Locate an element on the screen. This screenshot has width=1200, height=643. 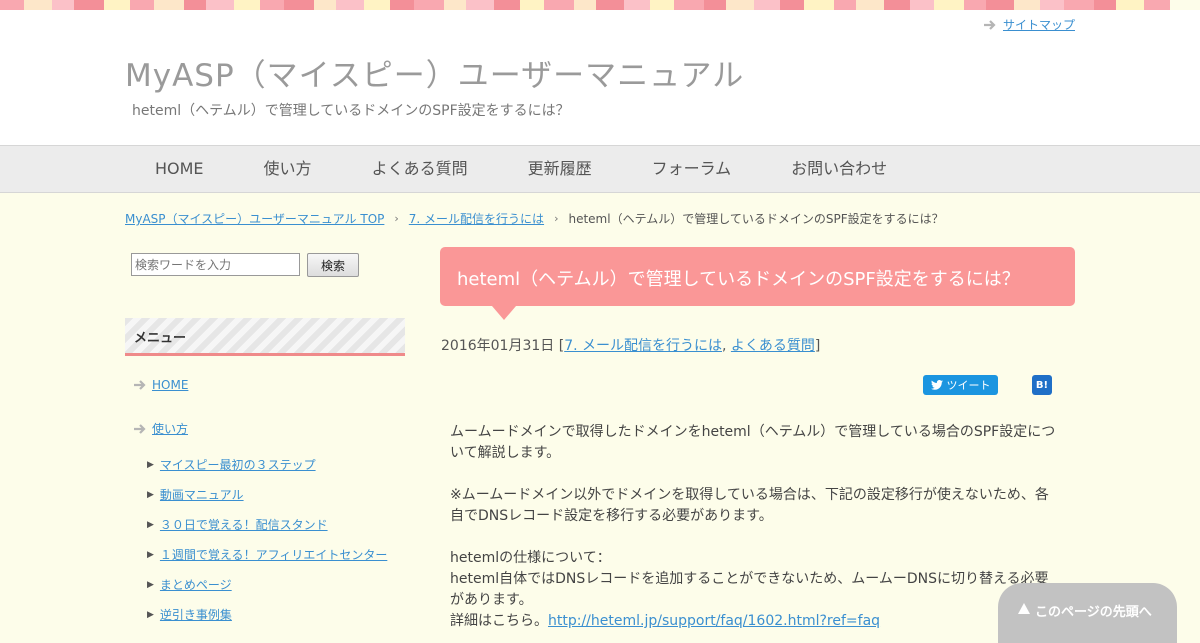
global-nav: HOME 使い方 よくある質問 更新履歴 フォーラム お問い合わせ is located at coordinates (600, 169).